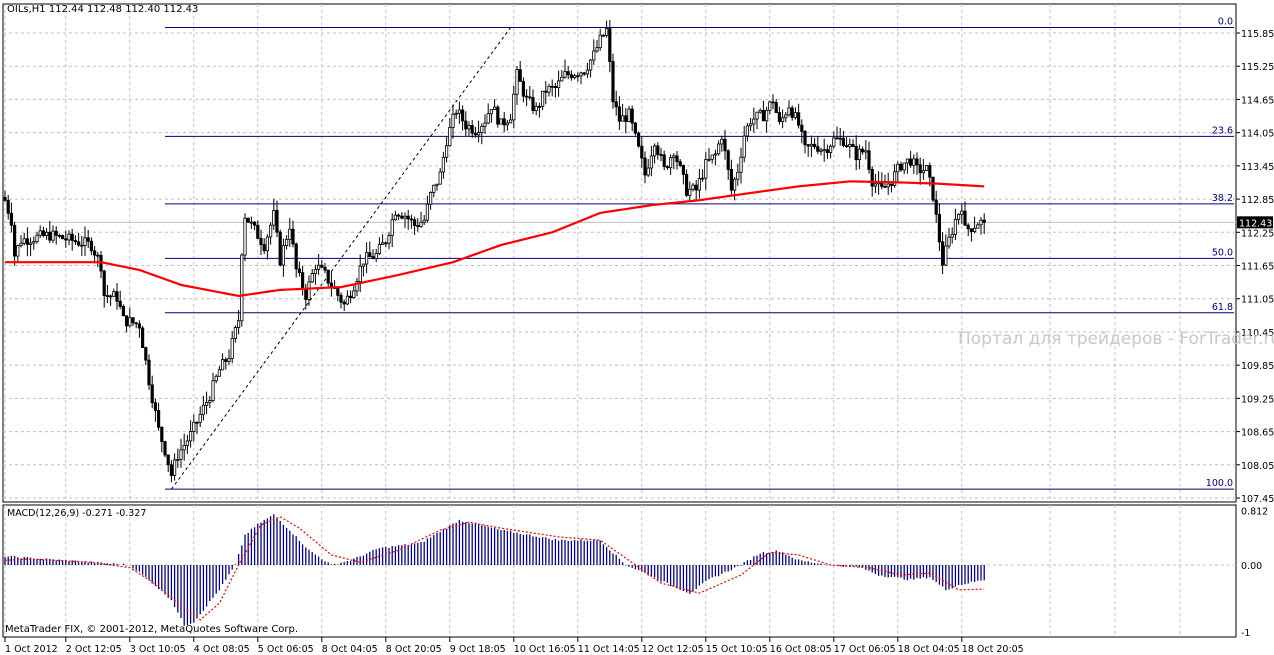 The image size is (1274, 655). I want to click on x-axis-tick-label: 16 Oct 08:05, so click(801, 649).